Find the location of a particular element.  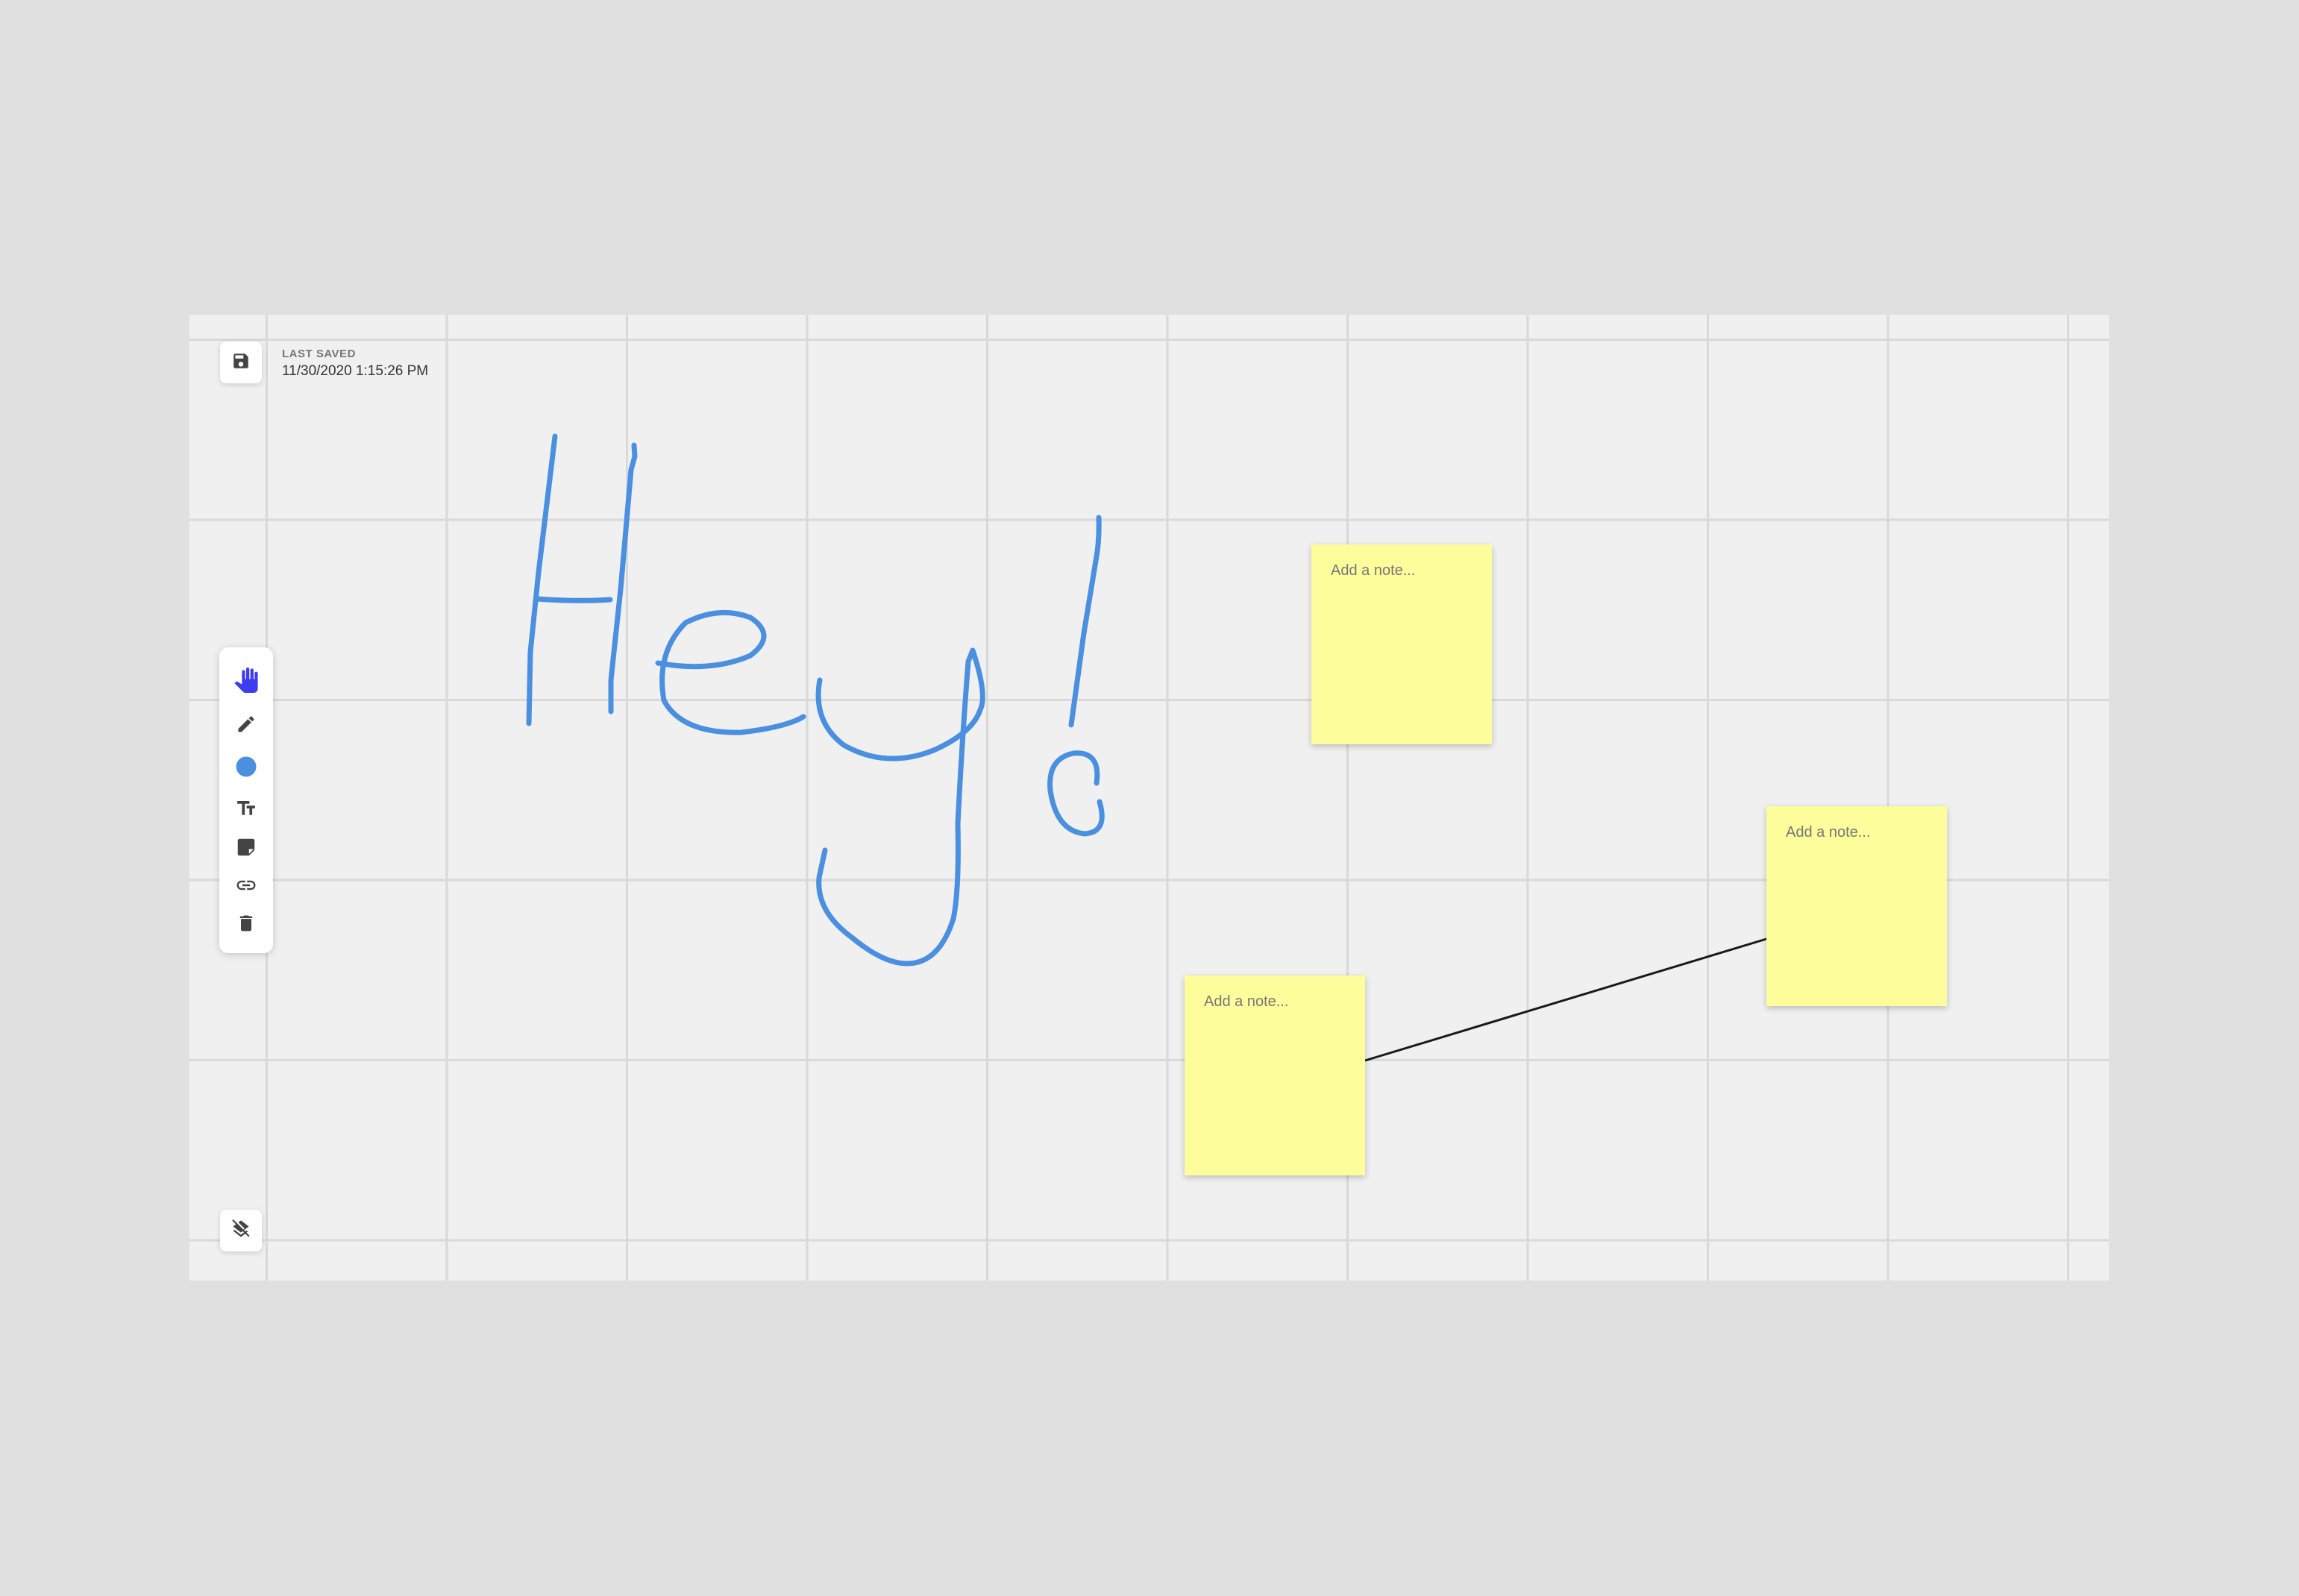

link-icon is located at coordinates (246, 887).